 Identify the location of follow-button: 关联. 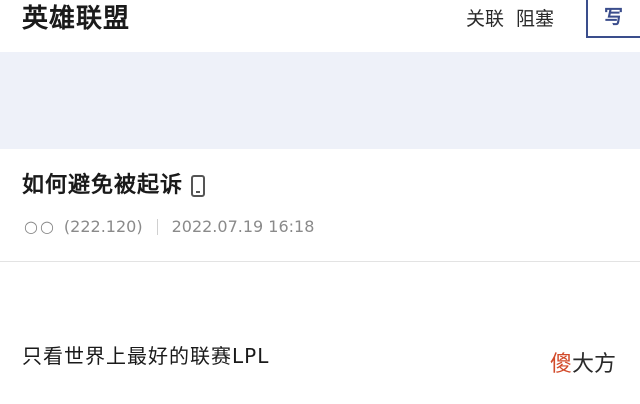
(485, 19).